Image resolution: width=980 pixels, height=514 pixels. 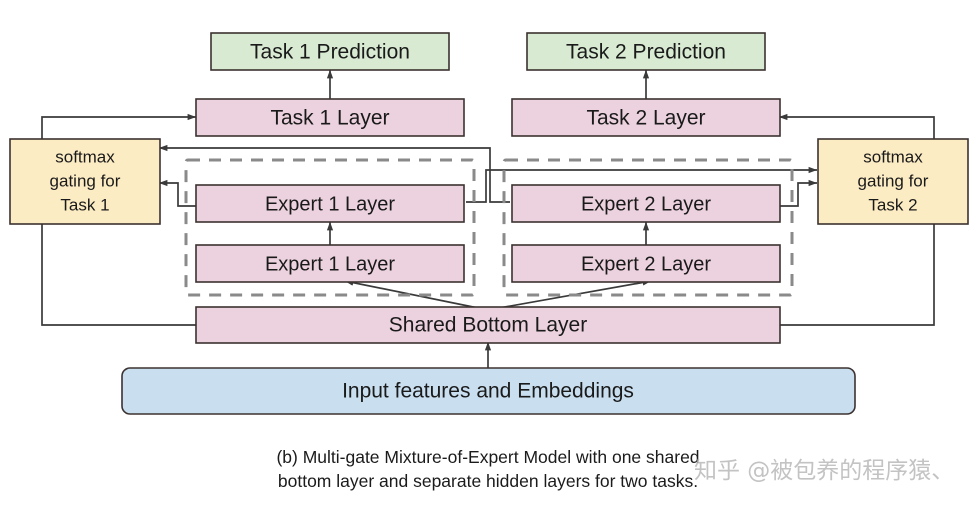 I want to click on task1-layer-label: Task 1 Layer, so click(x=329, y=118).